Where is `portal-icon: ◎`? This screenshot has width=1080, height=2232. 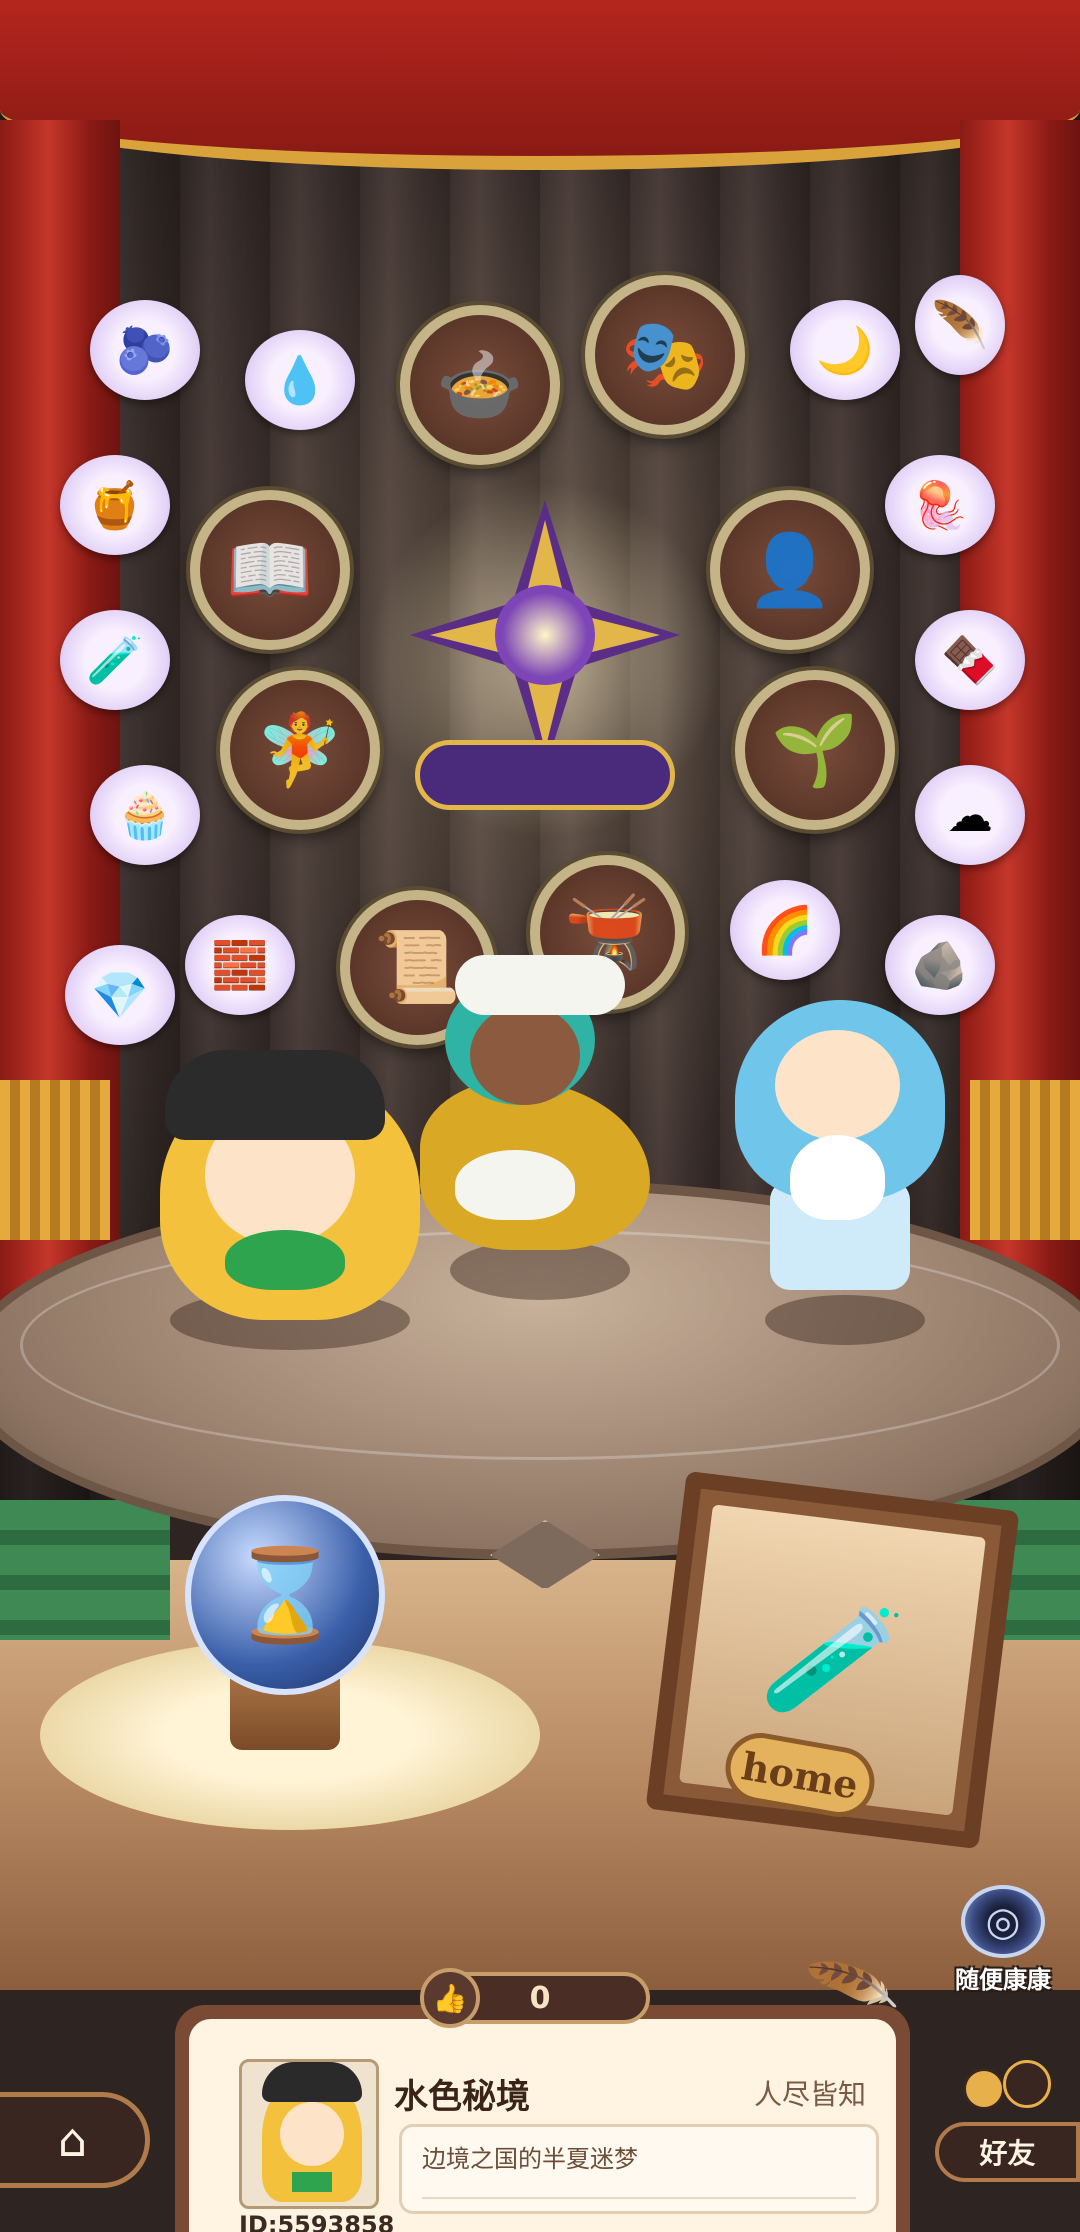 portal-icon: ◎ is located at coordinates (1003, 1921).